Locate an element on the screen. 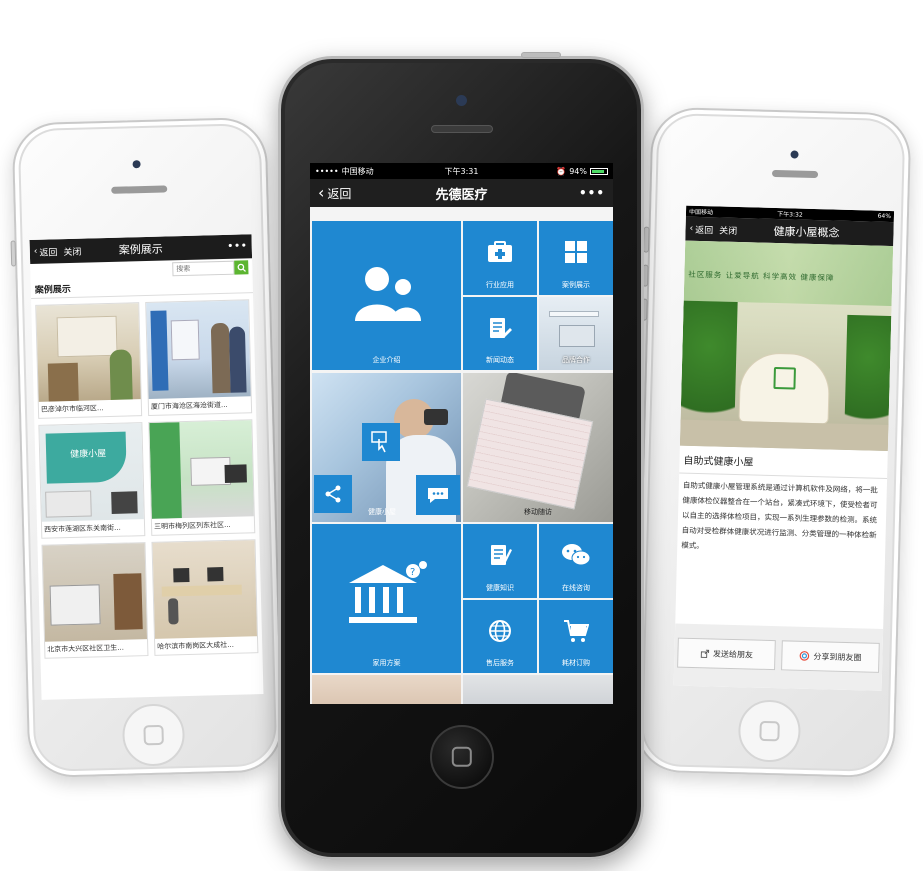 Image resolution: width=923 pixels, height=871 pixels. share-nodes-icon is located at coordinates (333, 494).